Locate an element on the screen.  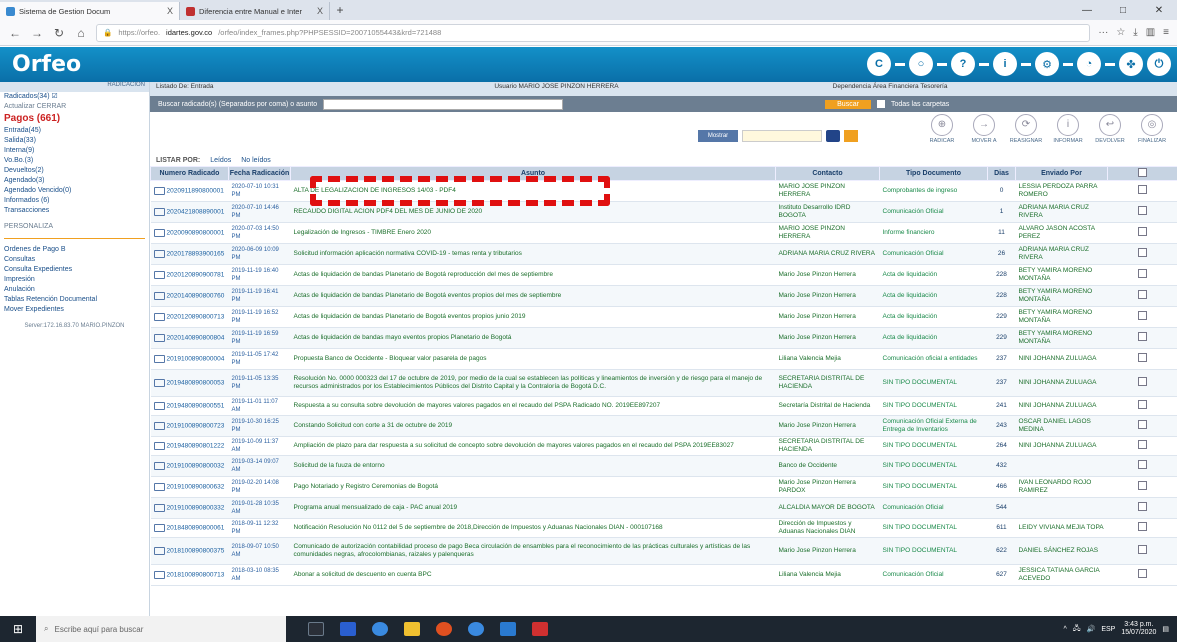
language-indicator: ESP is located at coordinates (1108, 629).